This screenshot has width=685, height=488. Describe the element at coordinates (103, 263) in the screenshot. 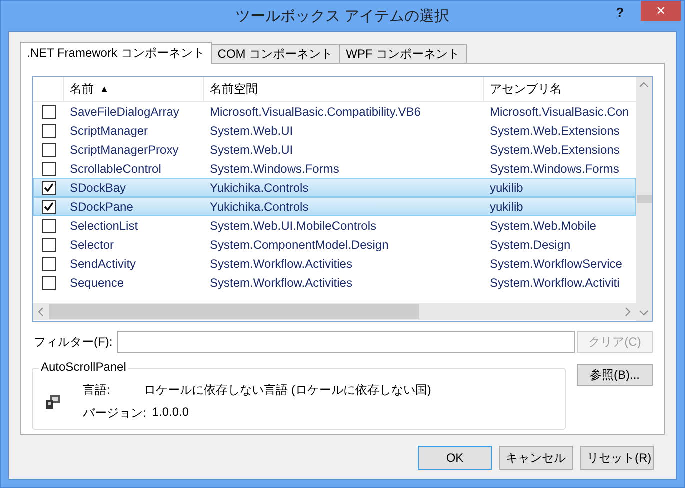

I see `table-cell-text: SendActivity` at that location.